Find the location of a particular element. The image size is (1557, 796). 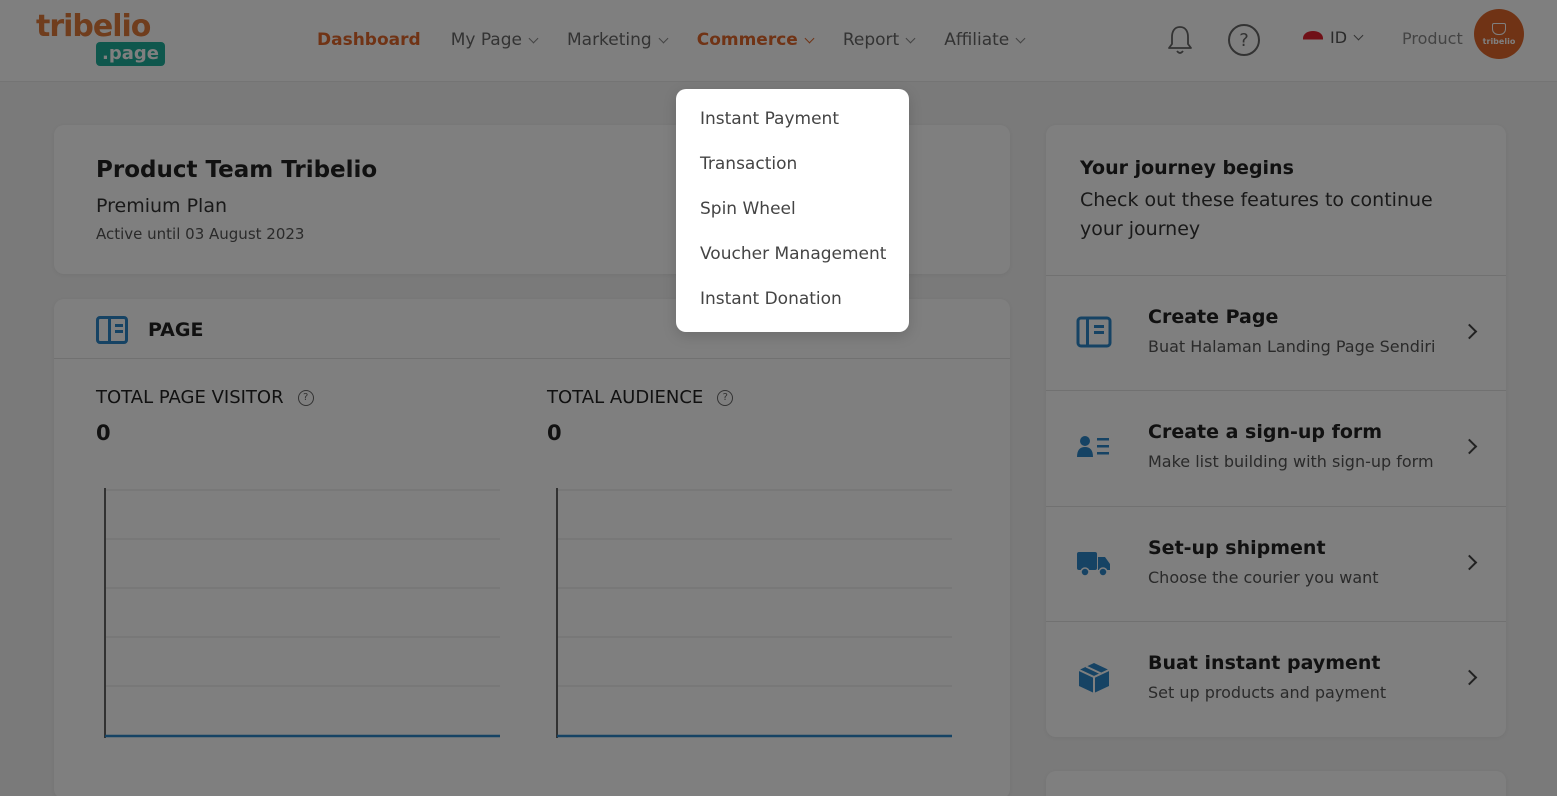

menu-item-voucher-management: Voucher Management is located at coordinates (793, 254).